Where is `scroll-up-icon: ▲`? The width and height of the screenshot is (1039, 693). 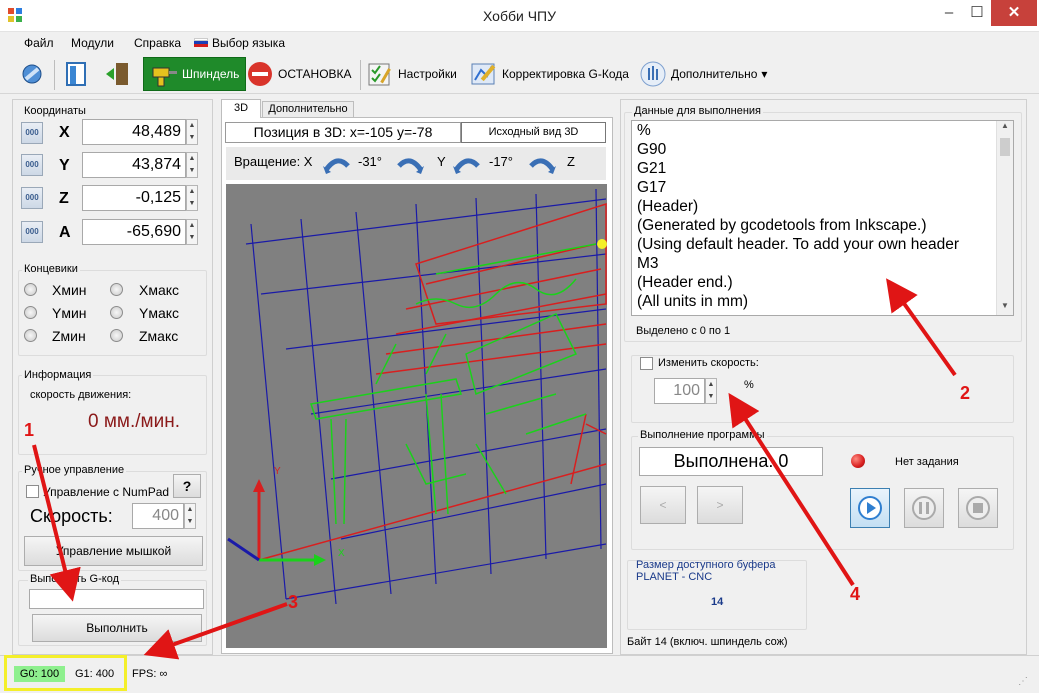 scroll-up-icon: ▲ is located at coordinates (1005, 128).